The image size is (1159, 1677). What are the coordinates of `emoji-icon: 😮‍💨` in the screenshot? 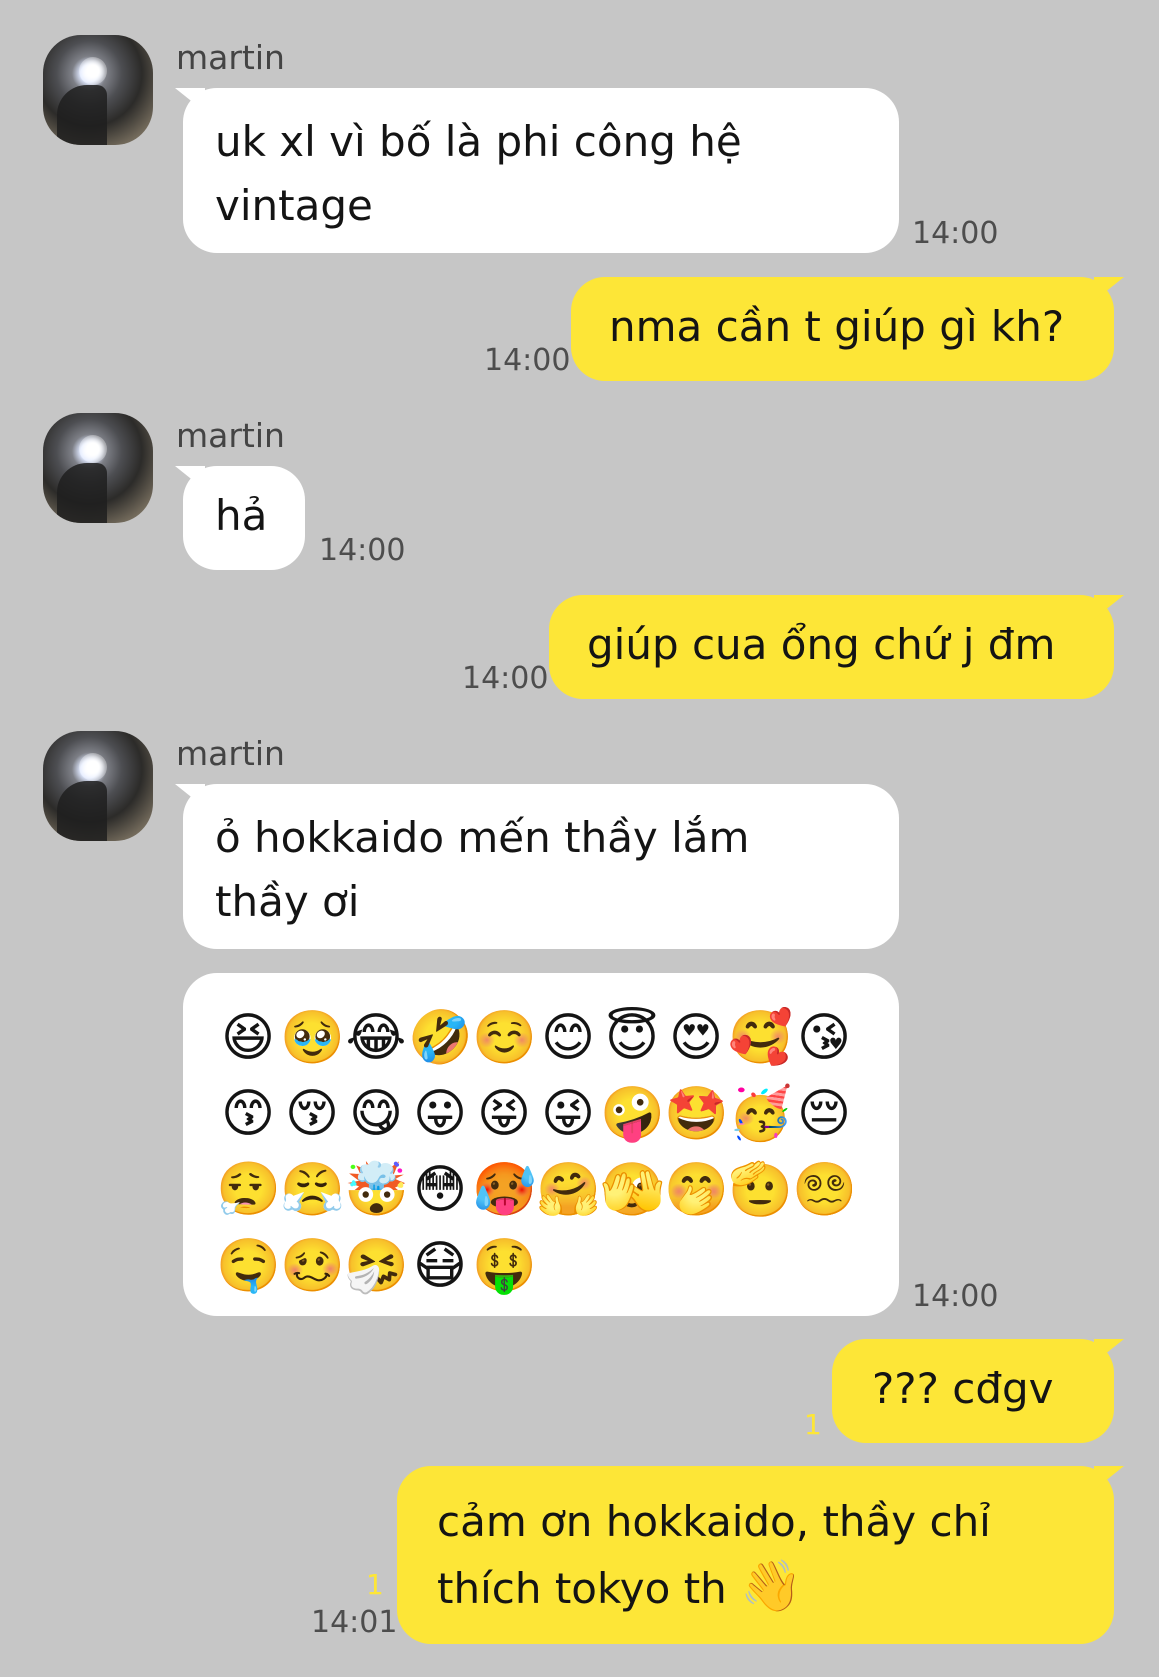 It's located at (248, 1190).